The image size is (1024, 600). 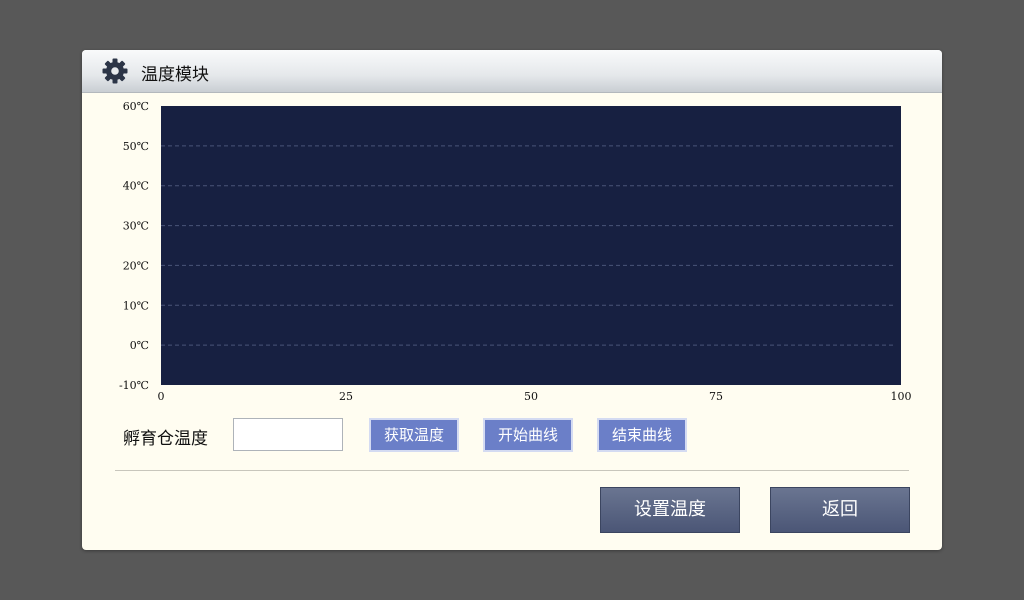 I want to click on y-tick-label: 30℃, so click(x=136, y=226).